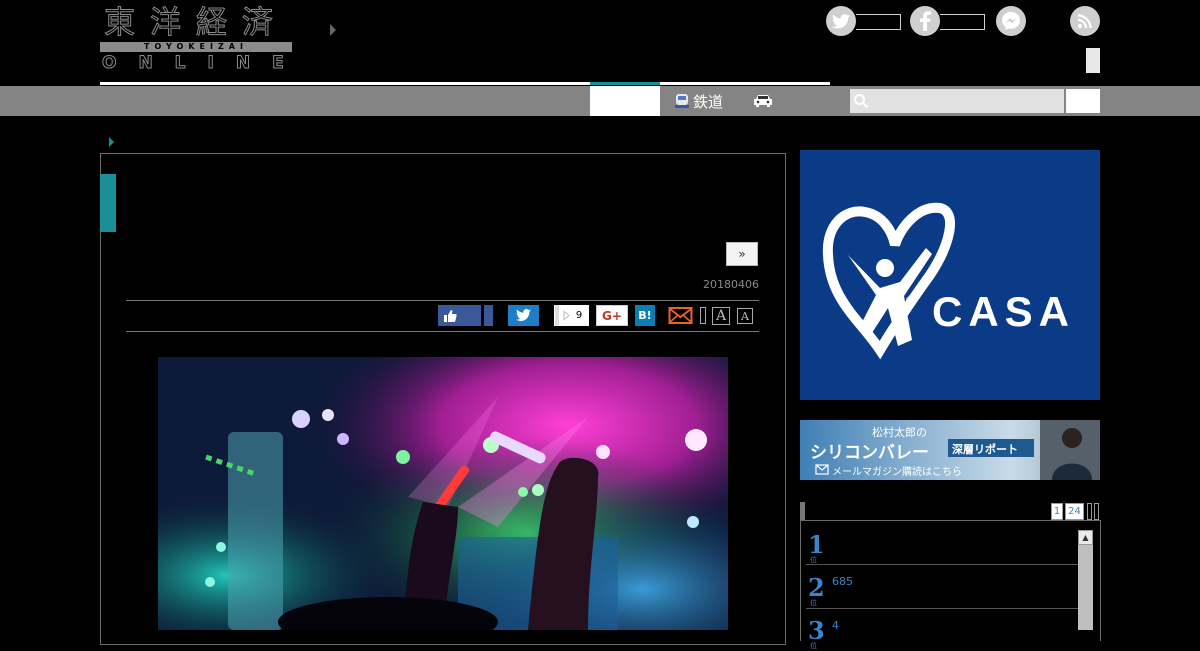 This screenshot has height=651, width=1200. What do you see at coordinates (1011, 21) in the screenshot?
I see `messenger-icon` at bounding box center [1011, 21].